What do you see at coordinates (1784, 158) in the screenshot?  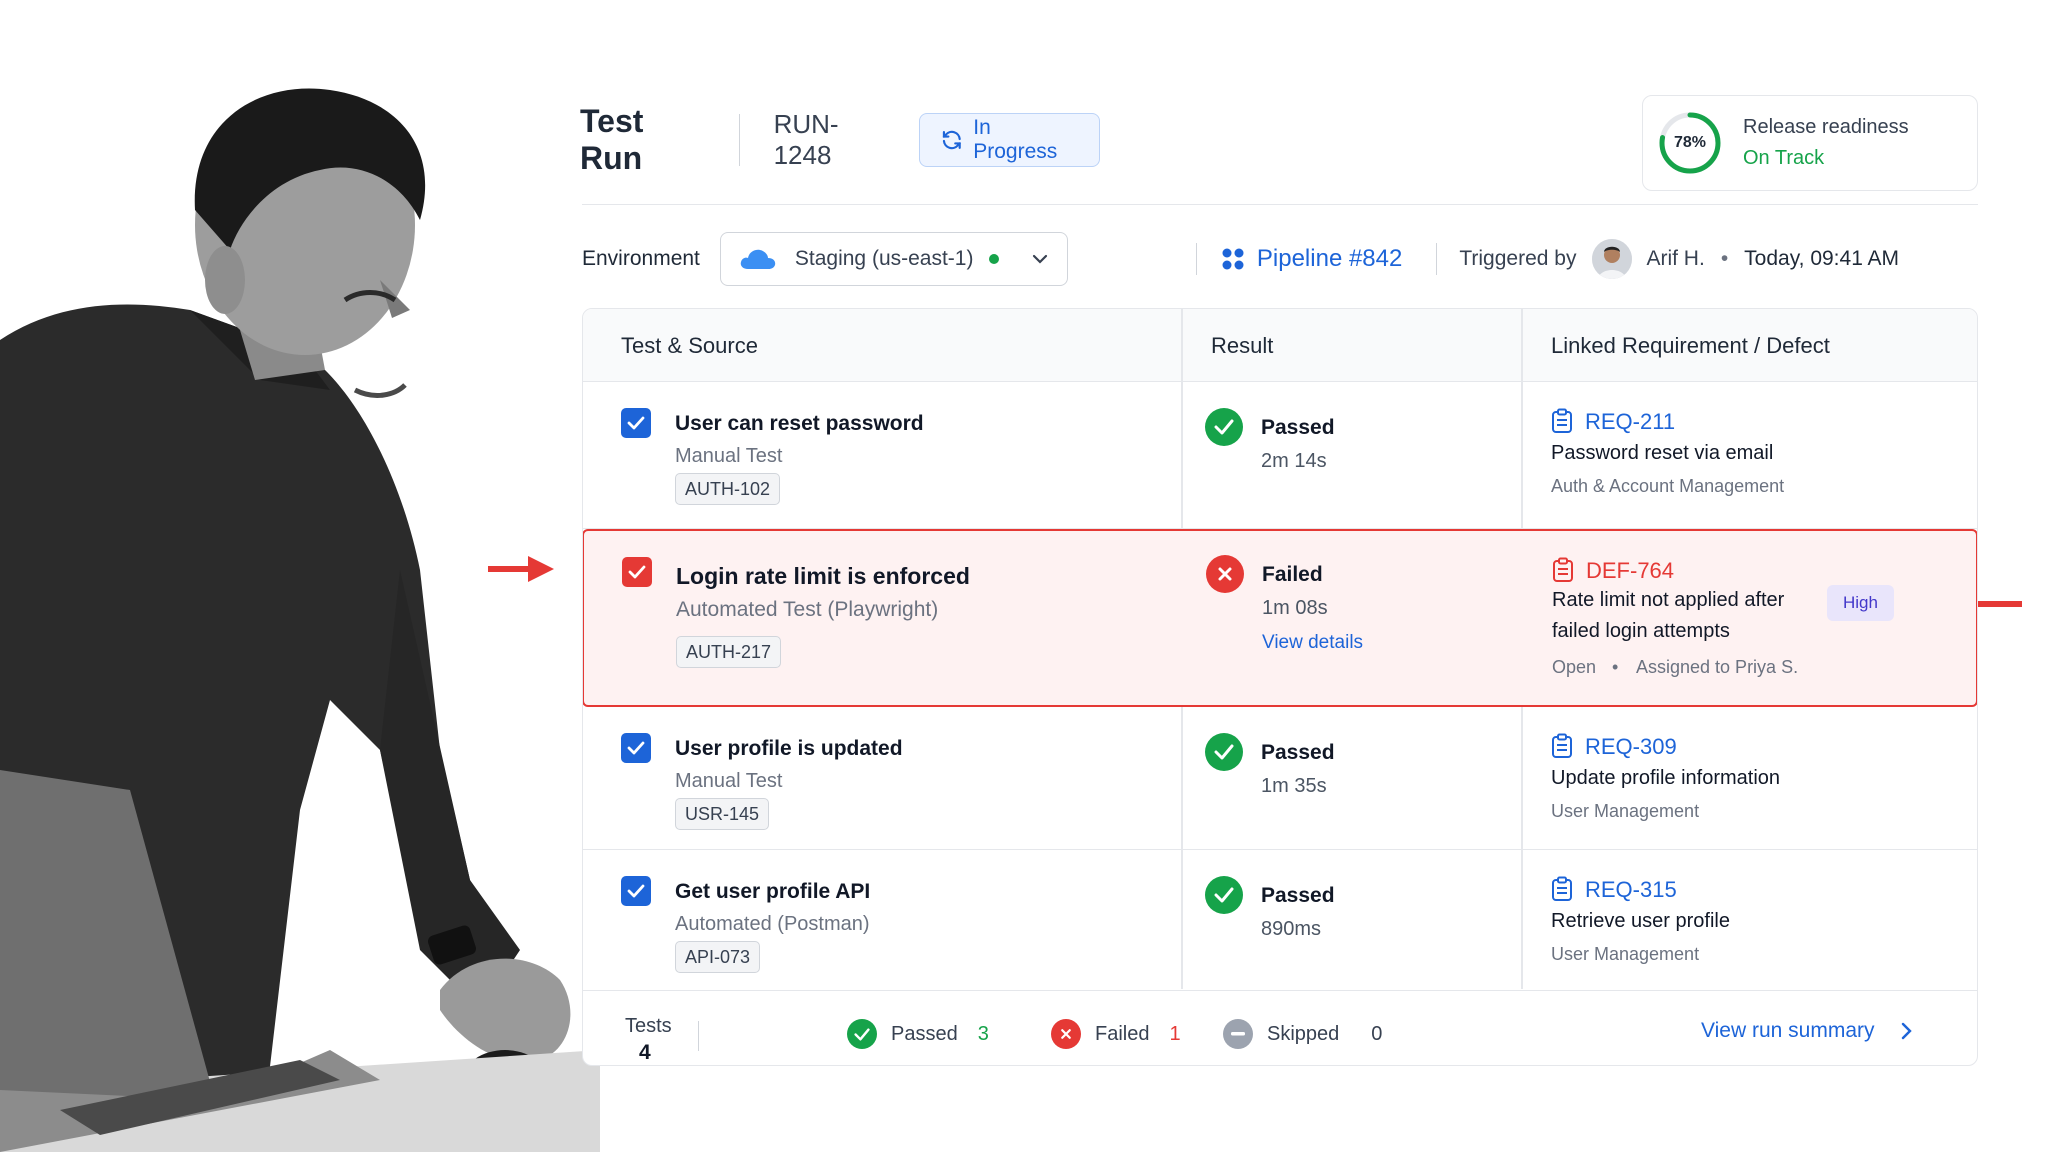 I see `readiness-status: On Track` at bounding box center [1784, 158].